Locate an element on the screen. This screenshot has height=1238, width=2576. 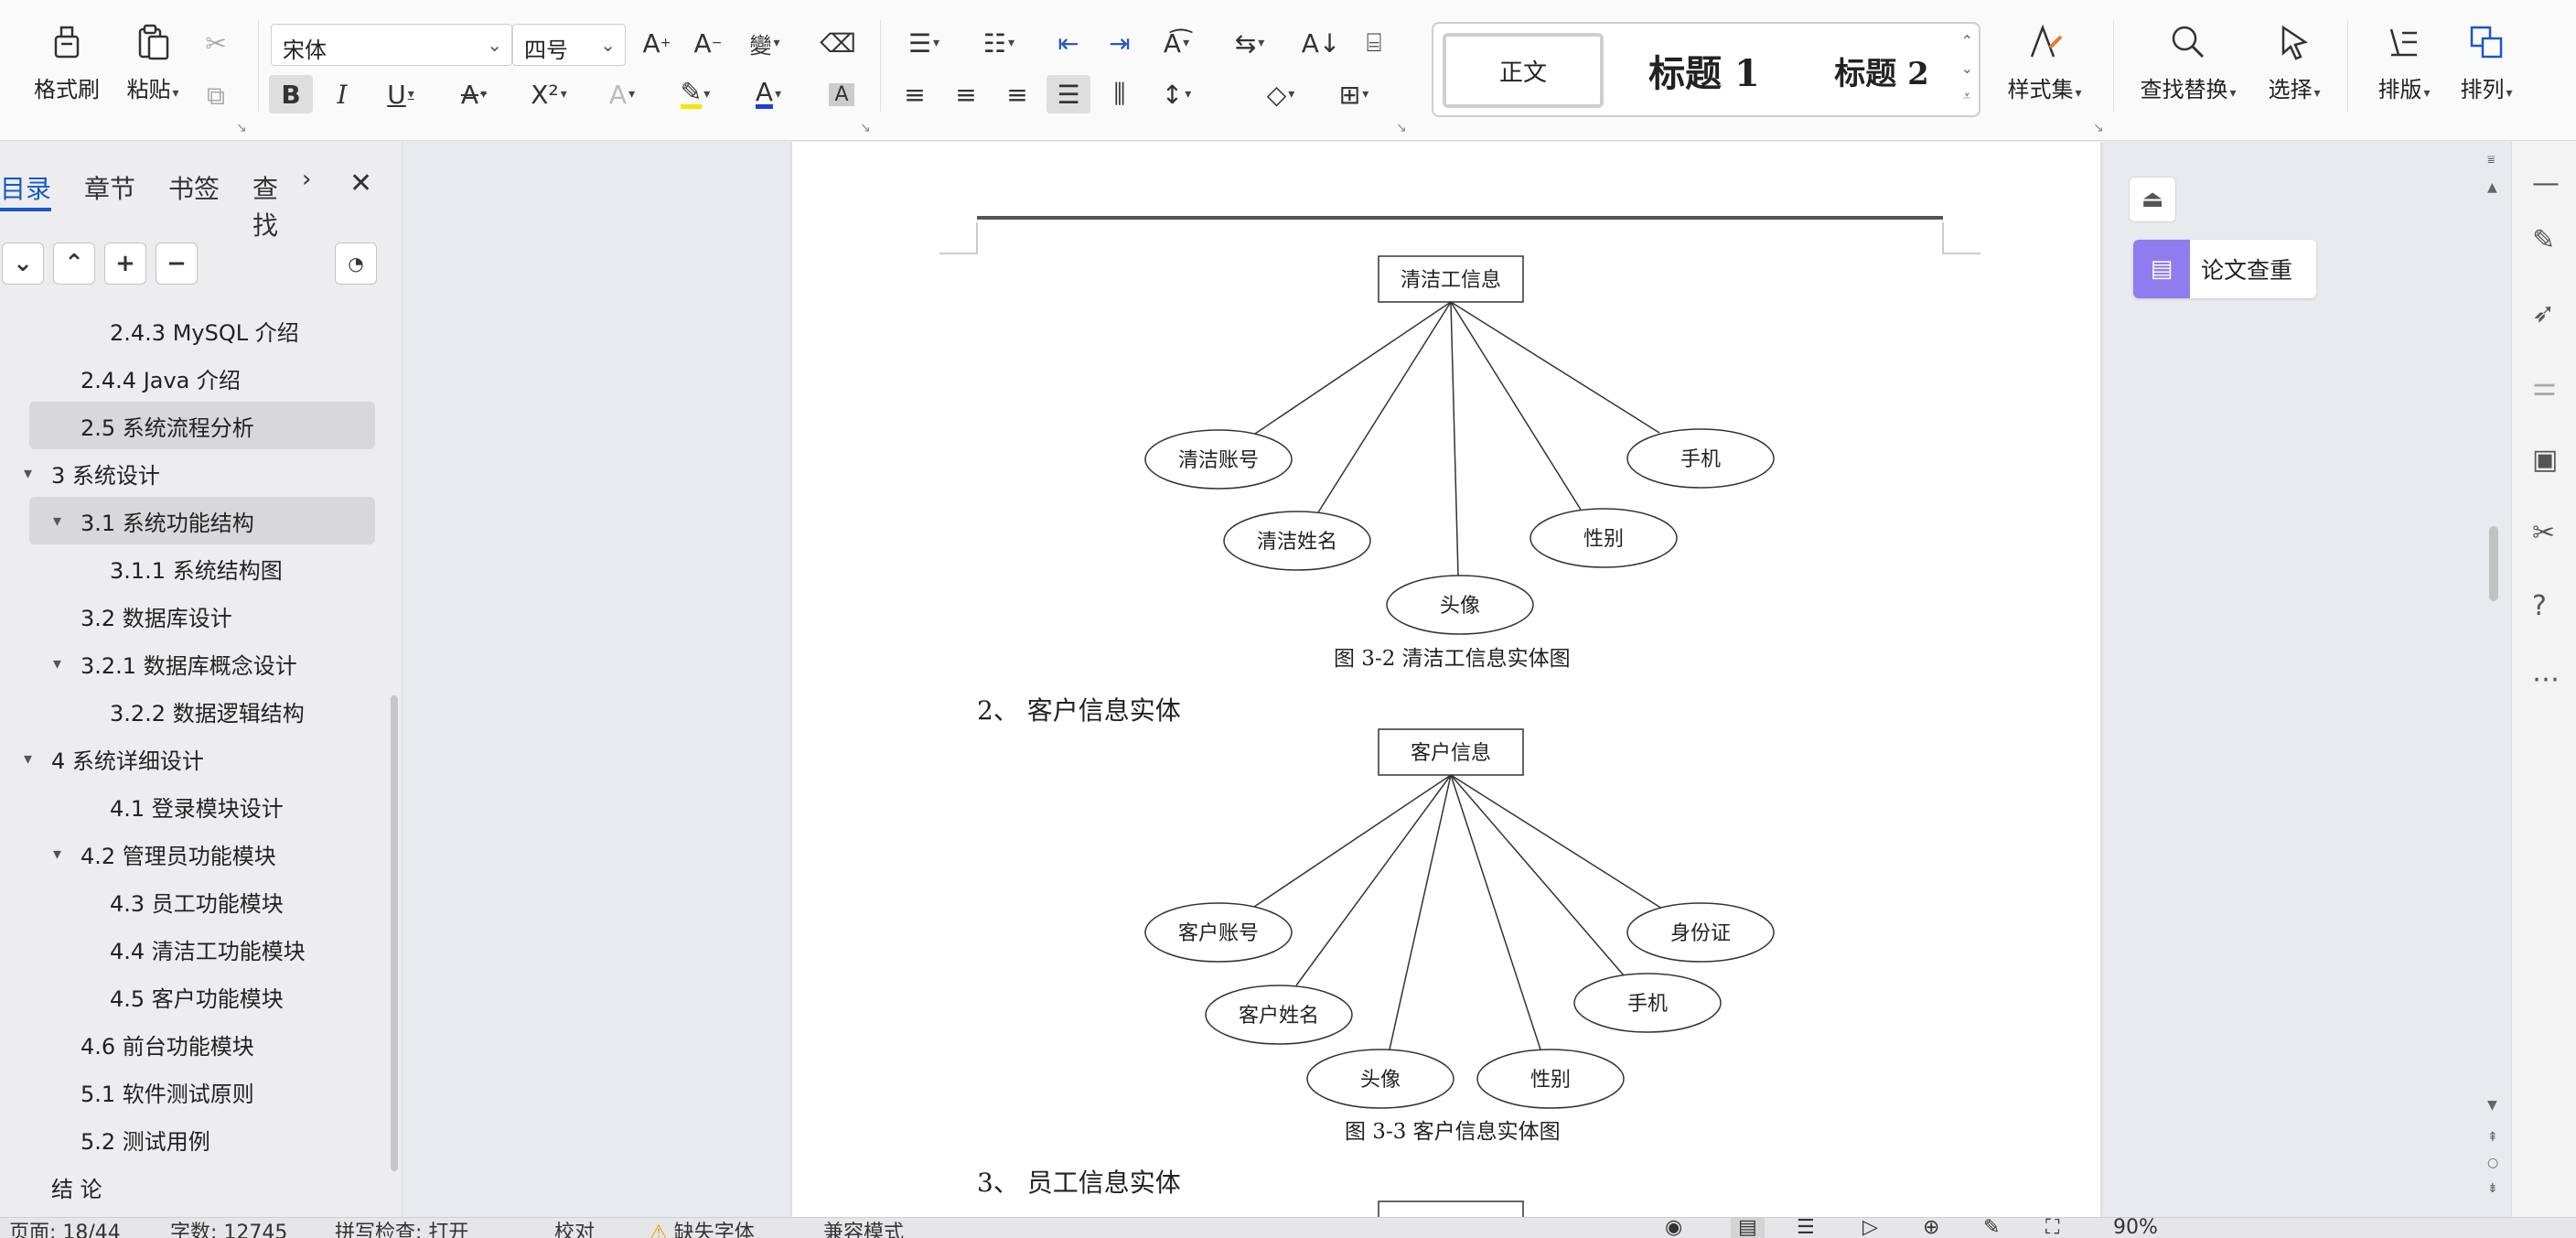
shading-icon: ◇ ▾ is located at coordinates (1281, 94).